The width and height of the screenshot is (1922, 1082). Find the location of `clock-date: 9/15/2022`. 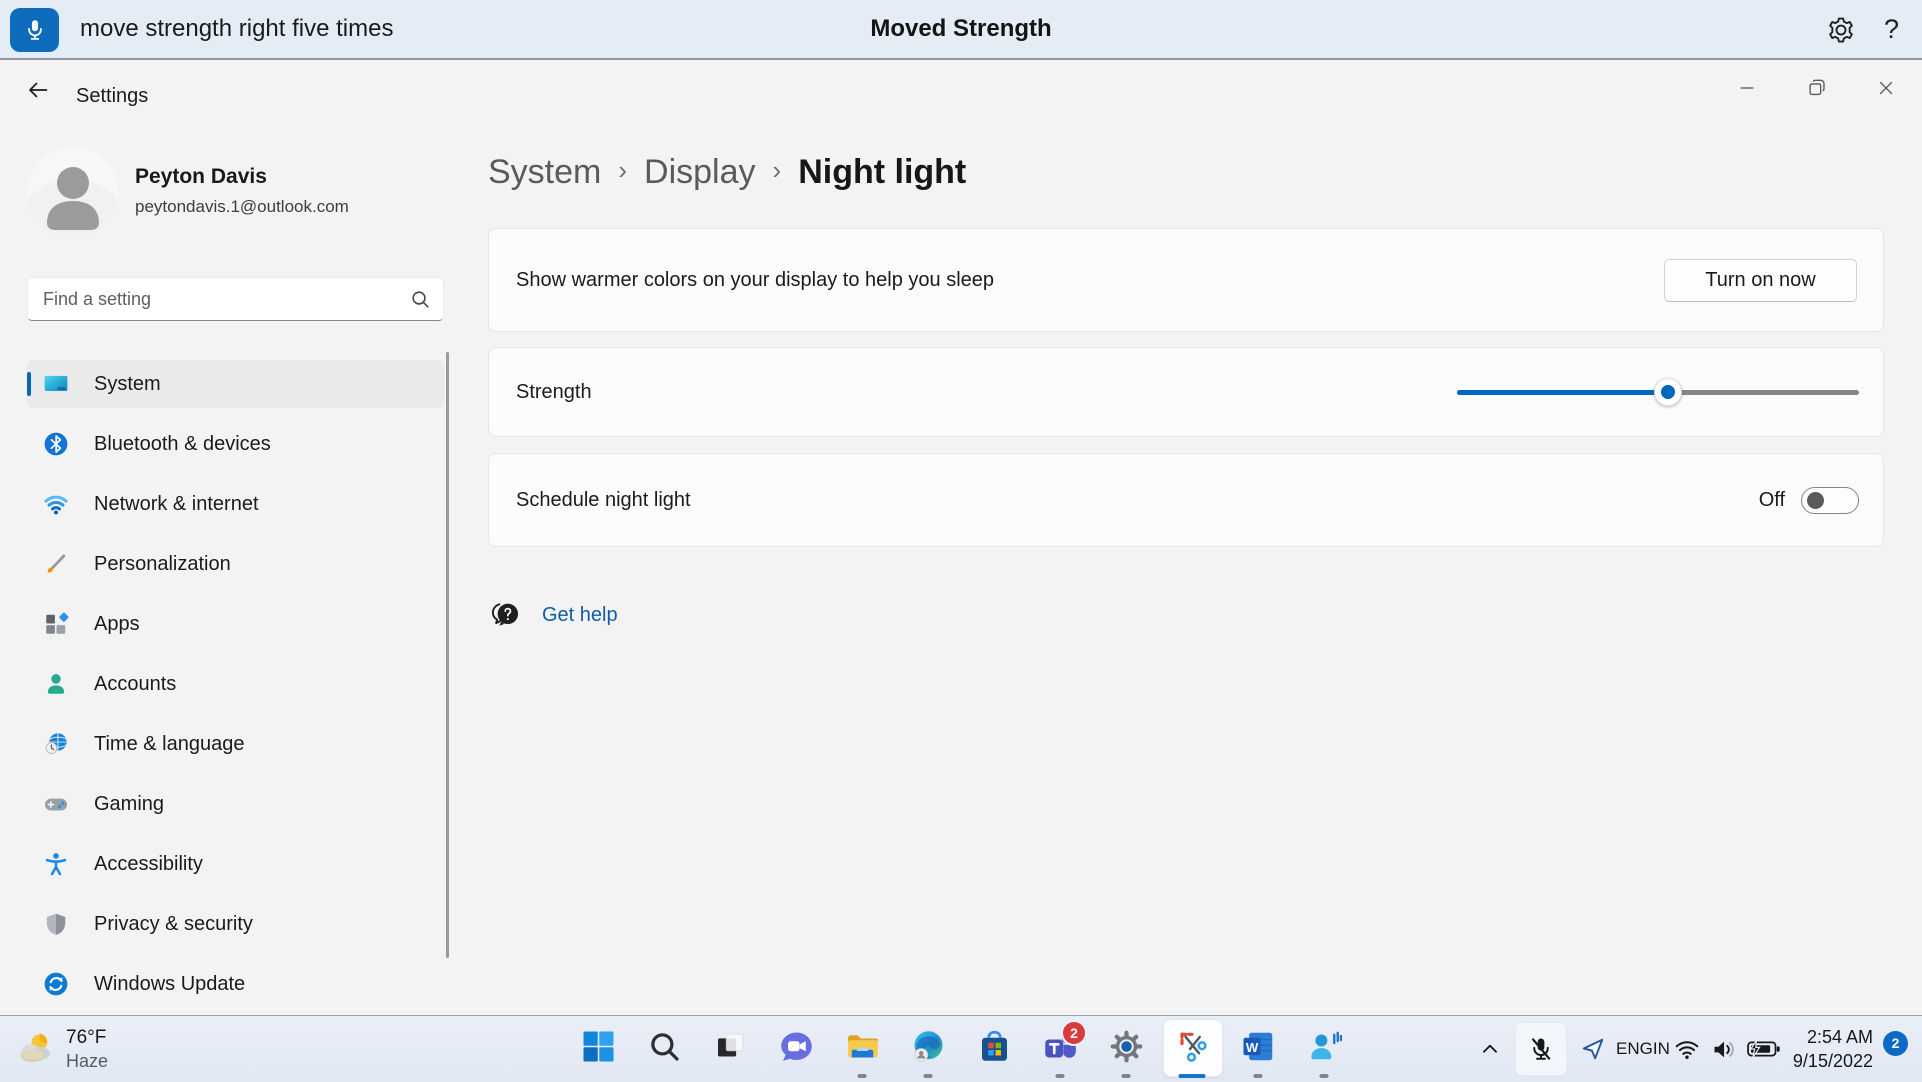

clock-date: 9/15/2022 is located at coordinates (1832, 1061).